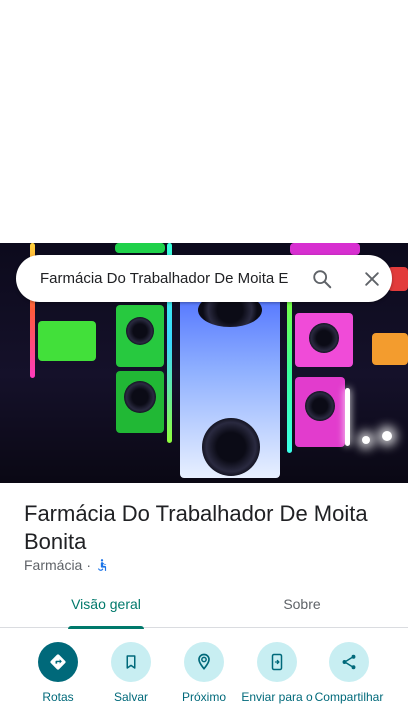 This screenshot has width=408, height=726. I want to click on share-button-circle, so click(349, 662).